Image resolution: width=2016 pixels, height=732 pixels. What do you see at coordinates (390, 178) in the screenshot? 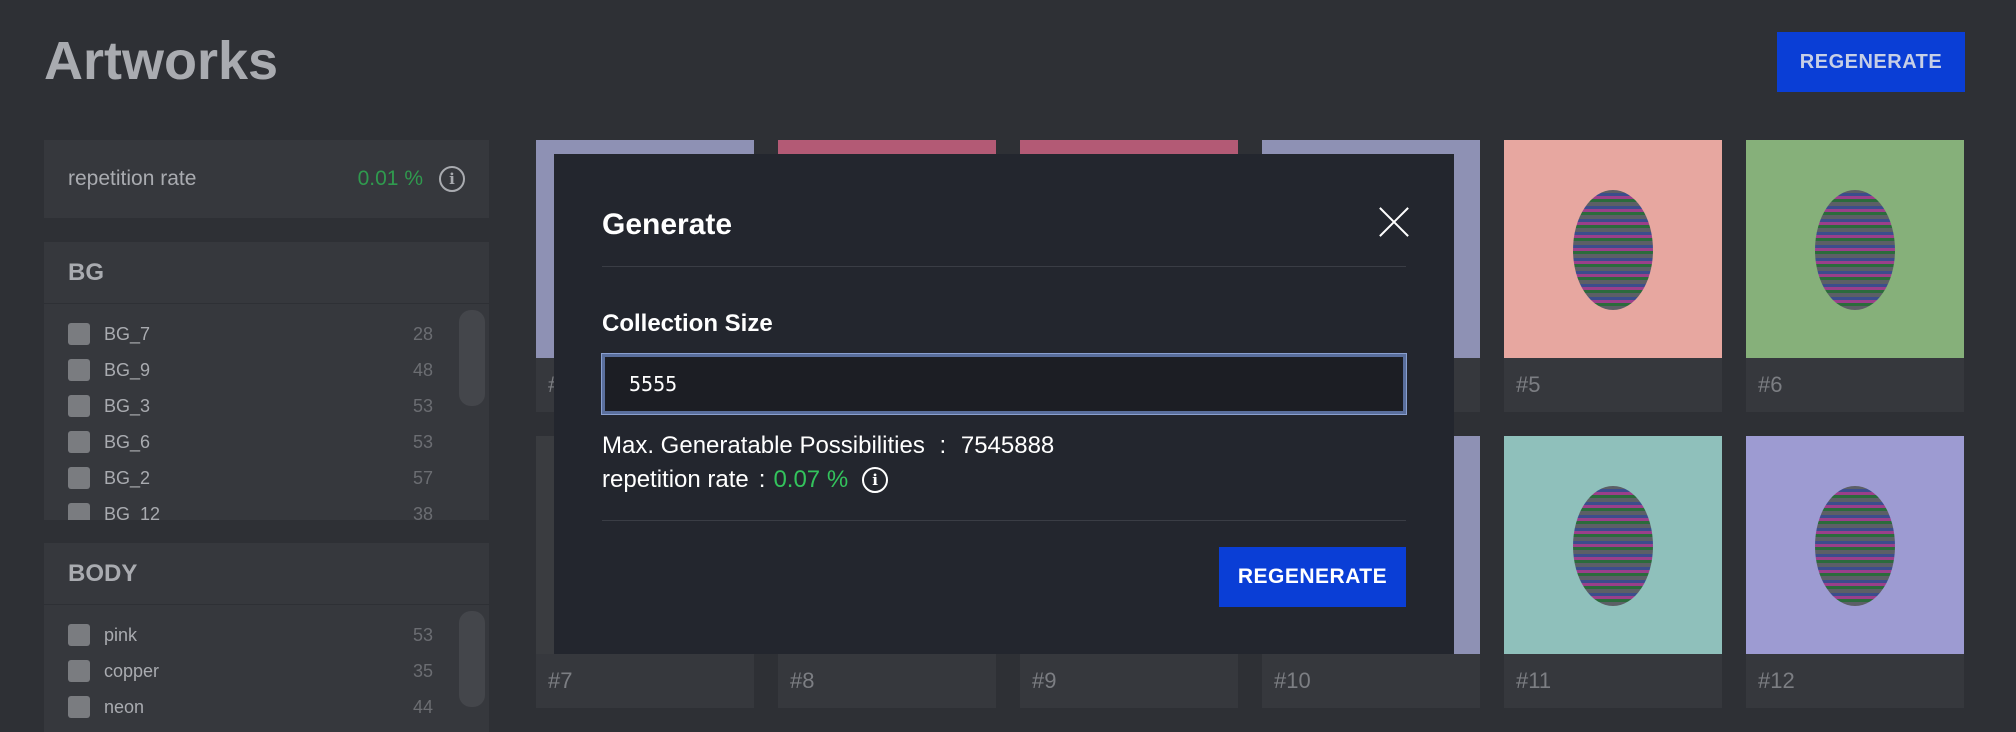
I see `repetition-rate-value: 0.01 %` at bounding box center [390, 178].